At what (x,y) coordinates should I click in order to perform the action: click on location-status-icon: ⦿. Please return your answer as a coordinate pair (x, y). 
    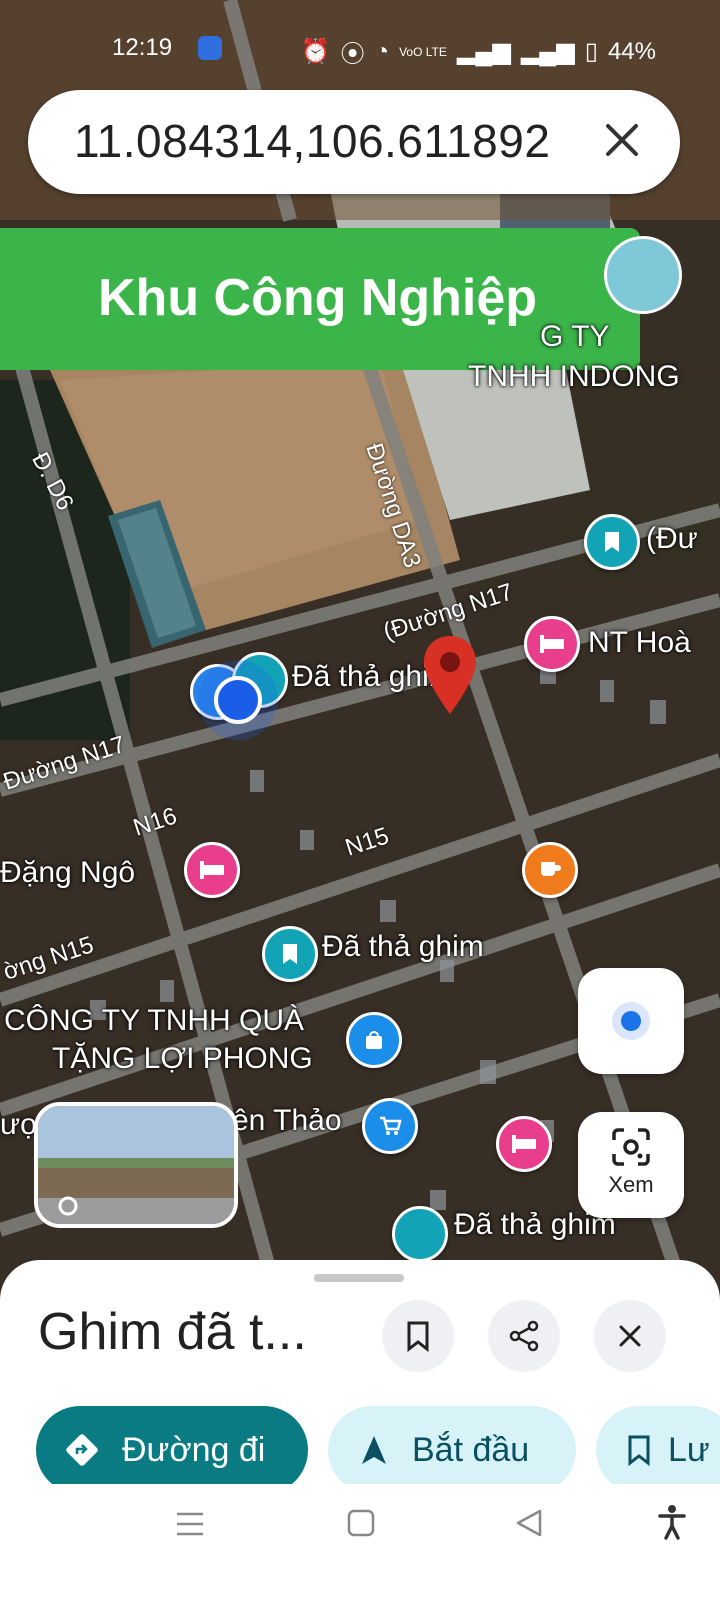
    Looking at the image, I should click on (352, 54).